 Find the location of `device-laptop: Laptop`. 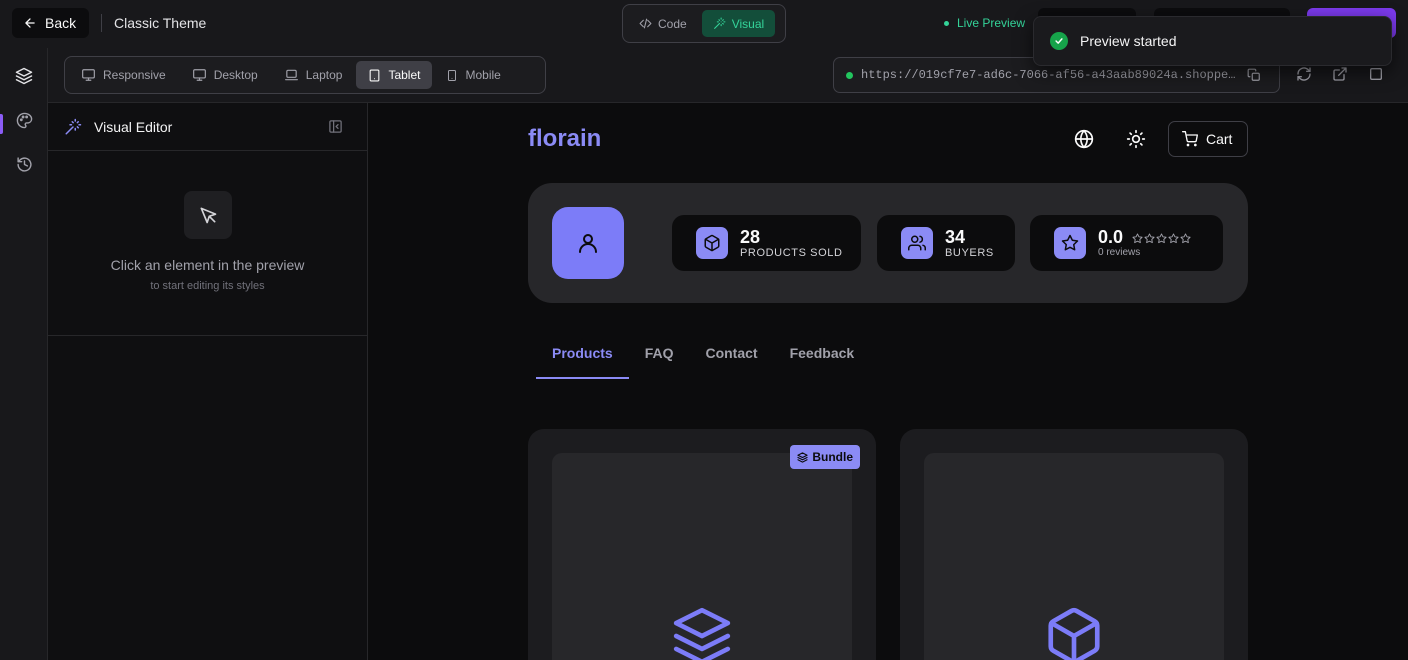

device-laptop: Laptop is located at coordinates (313, 75).